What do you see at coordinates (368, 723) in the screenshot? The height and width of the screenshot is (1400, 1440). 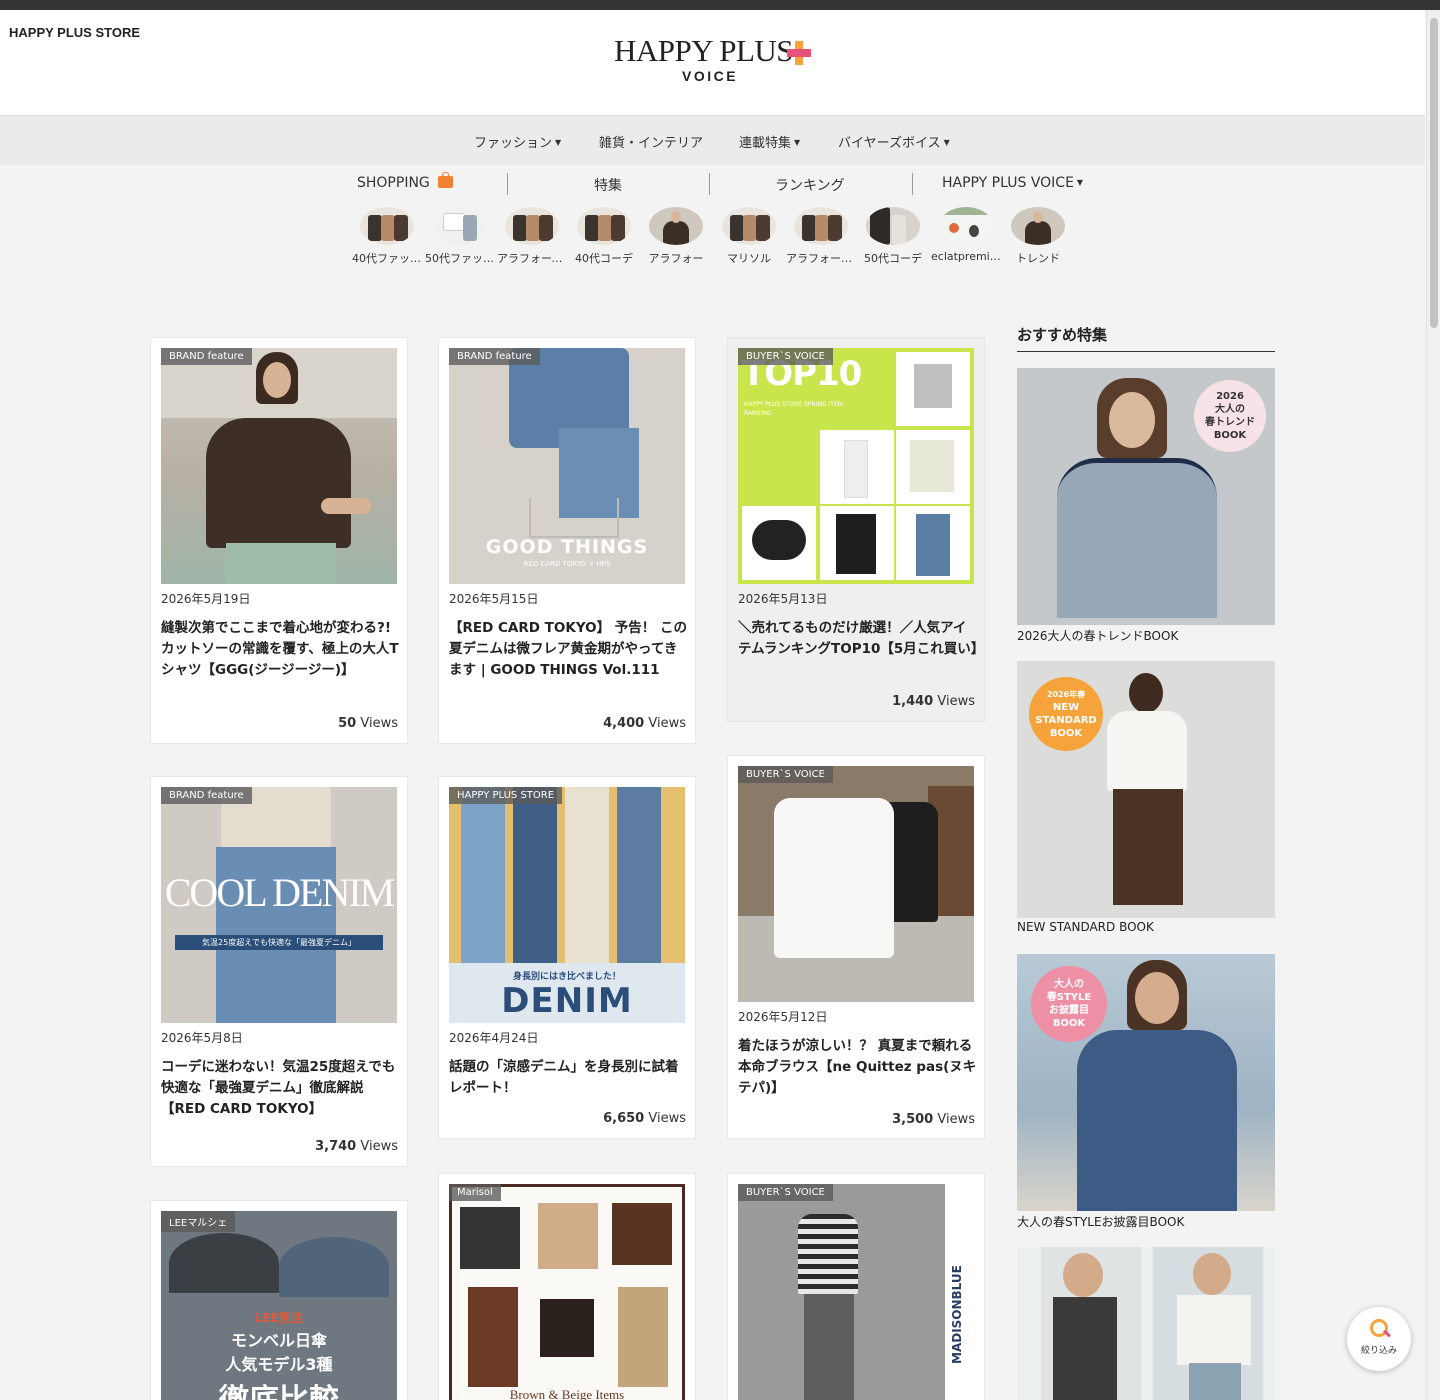 I see `view-count: 50 Views` at bounding box center [368, 723].